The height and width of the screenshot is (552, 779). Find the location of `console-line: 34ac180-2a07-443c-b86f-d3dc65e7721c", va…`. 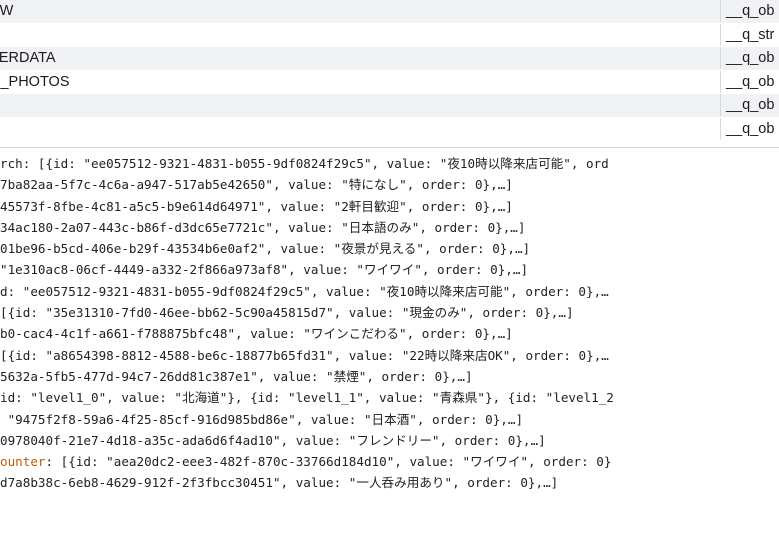

console-line: 34ac180-2a07-443c-b86f-d3dc65e7721c", va… is located at coordinates (389, 227).